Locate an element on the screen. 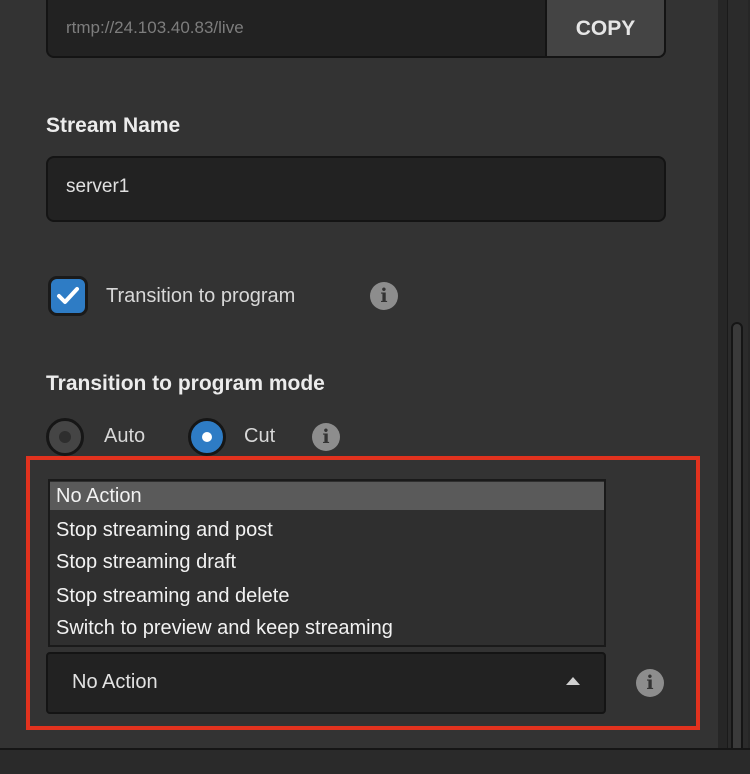 Image resolution: width=750 pixels, height=774 pixels. transition-mode-label: Transition to program mode is located at coordinates (185, 383).